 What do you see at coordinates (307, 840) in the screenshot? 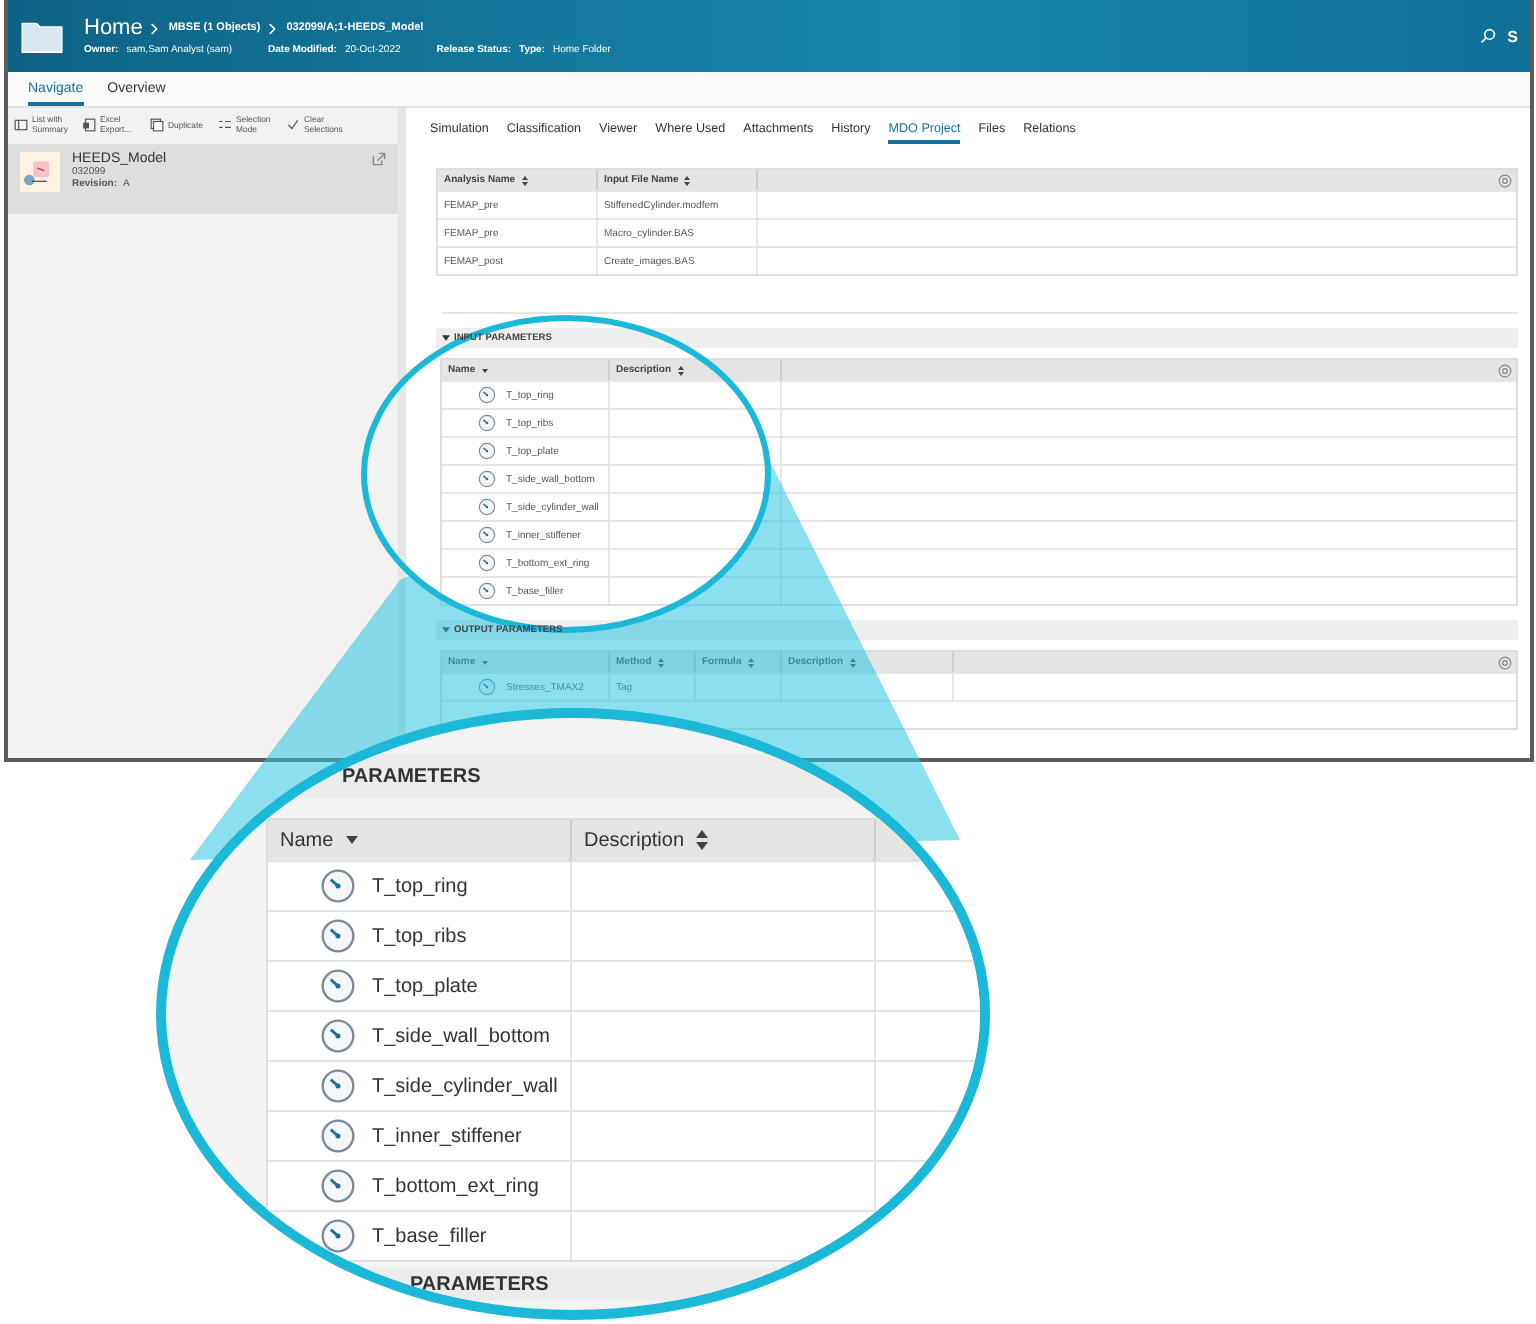
I see `column-header: Name` at bounding box center [307, 840].